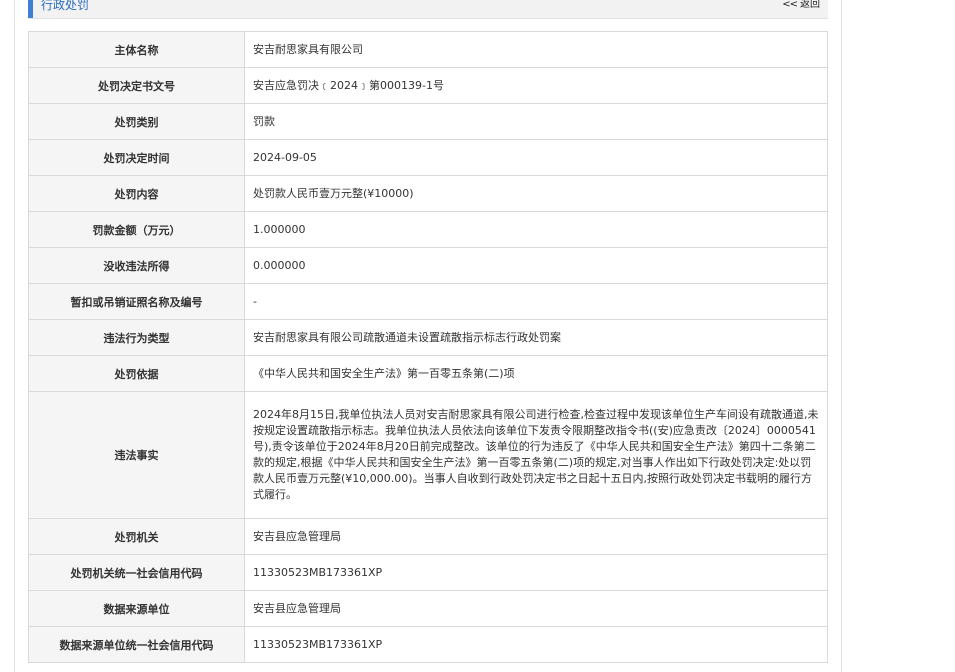 The height and width of the screenshot is (672, 955). Describe the element at coordinates (136, 265) in the screenshot. I see `row-label-confiscated-income: 没收违法所得` at that location.